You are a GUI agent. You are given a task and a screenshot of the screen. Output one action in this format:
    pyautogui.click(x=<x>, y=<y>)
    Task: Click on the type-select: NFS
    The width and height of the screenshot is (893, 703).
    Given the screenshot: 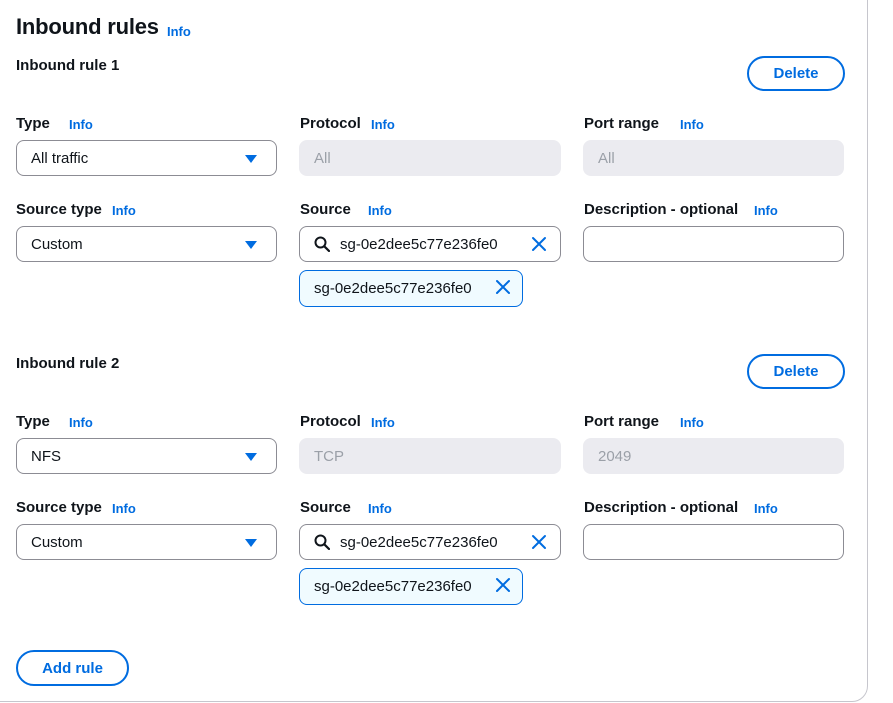 What is the action you would take?
    pyautogui.click(x=146, y=456)
    